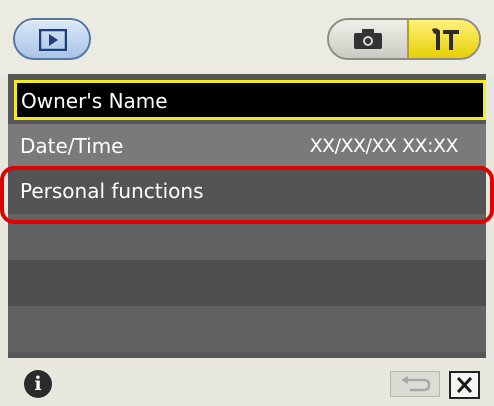 This screenshot has height=406, width=494. I want to click on mode-switch, so click(404, 39).